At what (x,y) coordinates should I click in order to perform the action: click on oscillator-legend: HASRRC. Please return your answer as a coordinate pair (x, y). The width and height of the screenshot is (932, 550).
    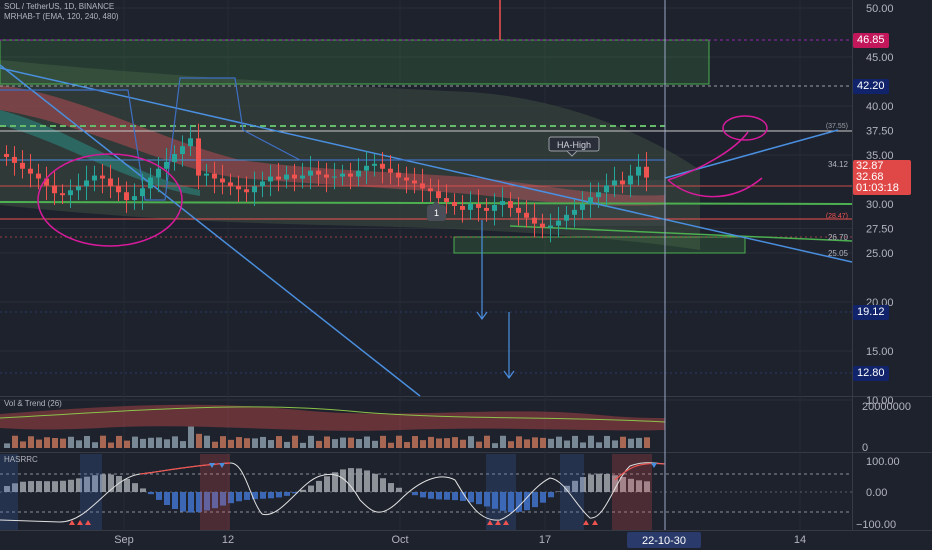
    Looking at the image, I should click on (21, 459).